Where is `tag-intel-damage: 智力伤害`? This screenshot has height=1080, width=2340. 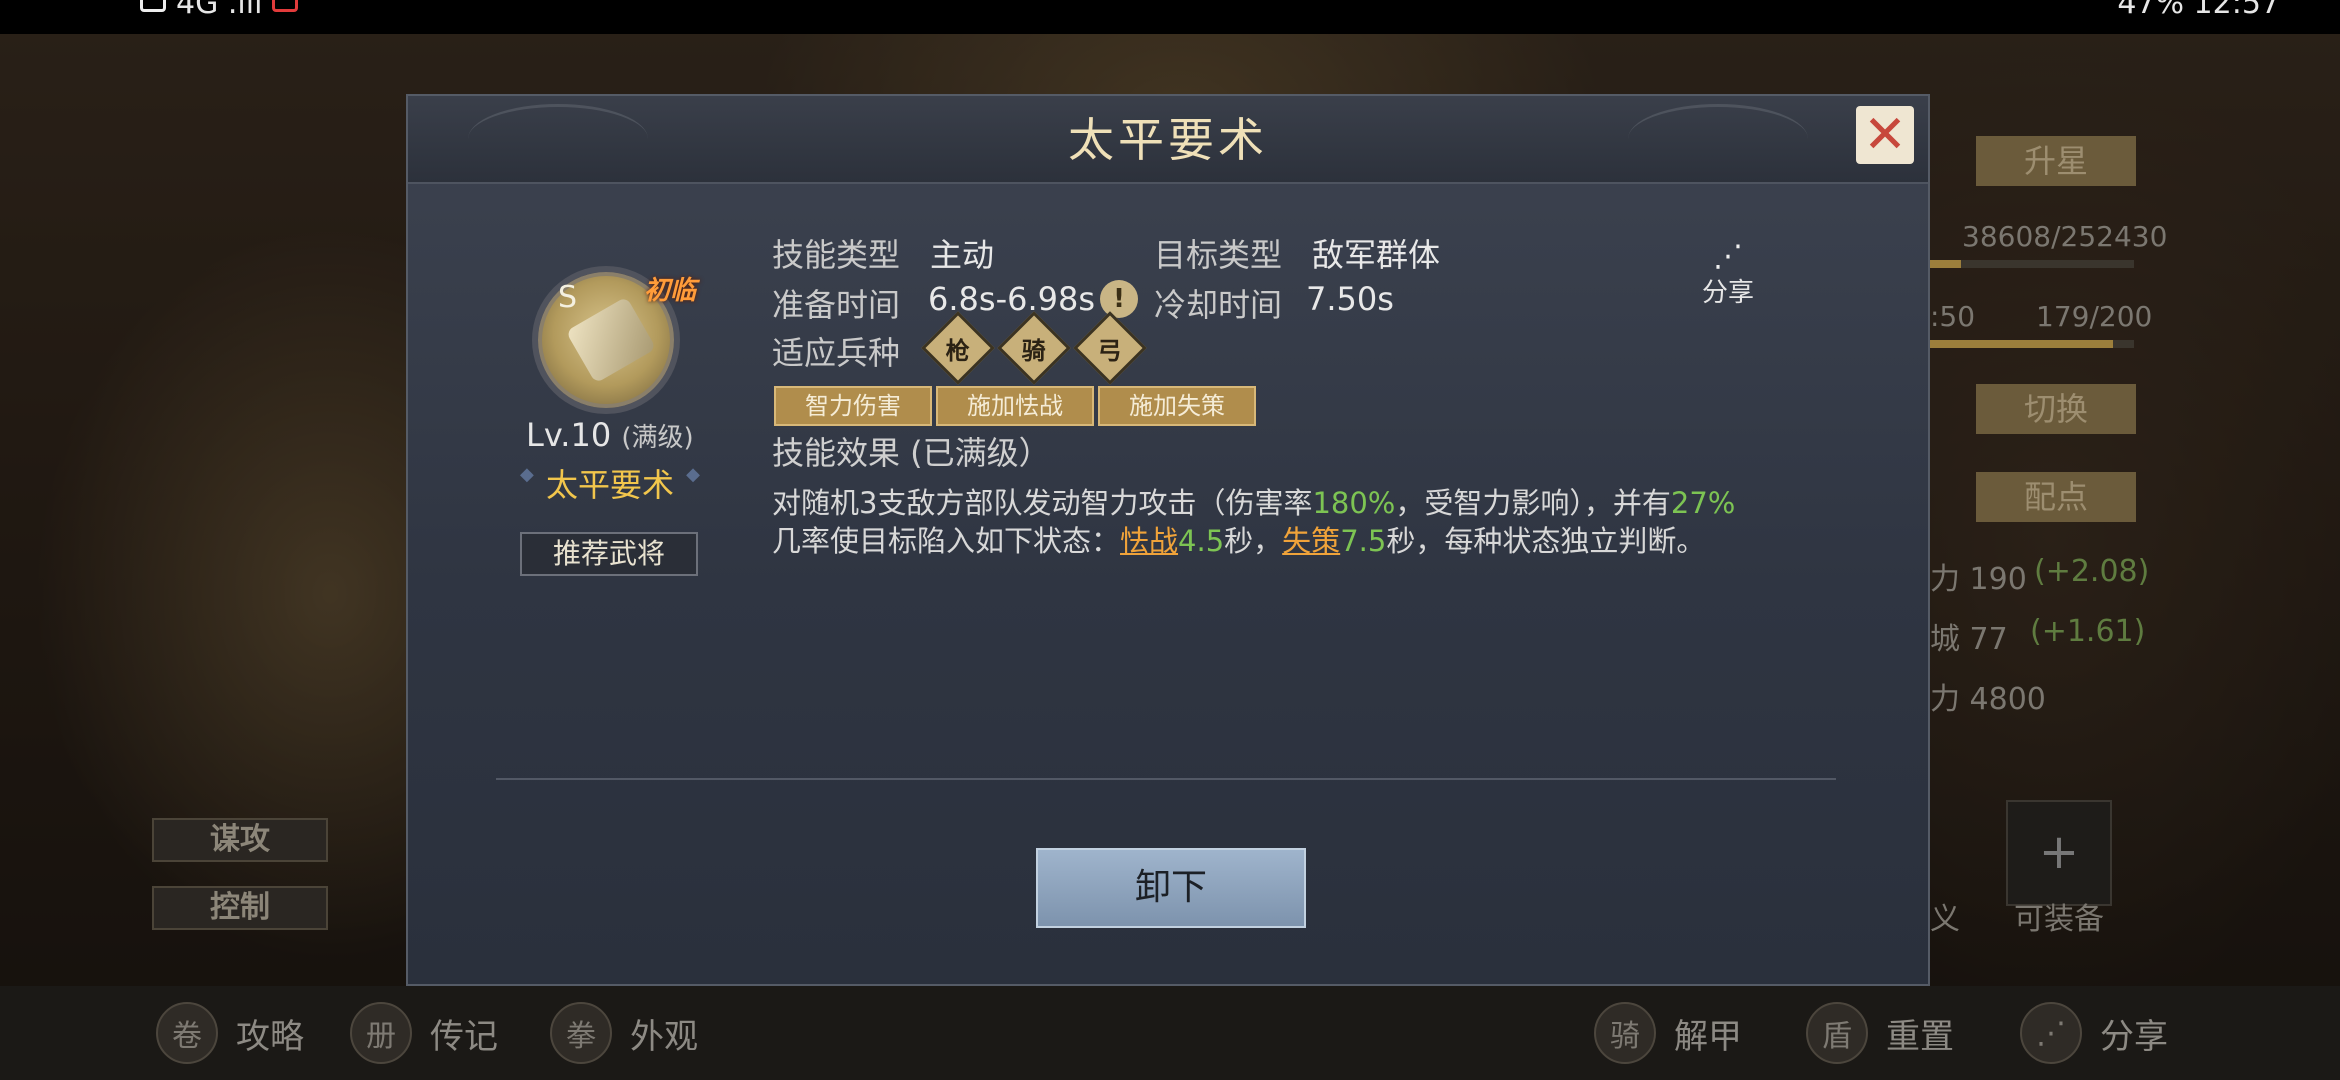 tag-intel-damage: 智力伤害 is located at coordinates (853, 406).